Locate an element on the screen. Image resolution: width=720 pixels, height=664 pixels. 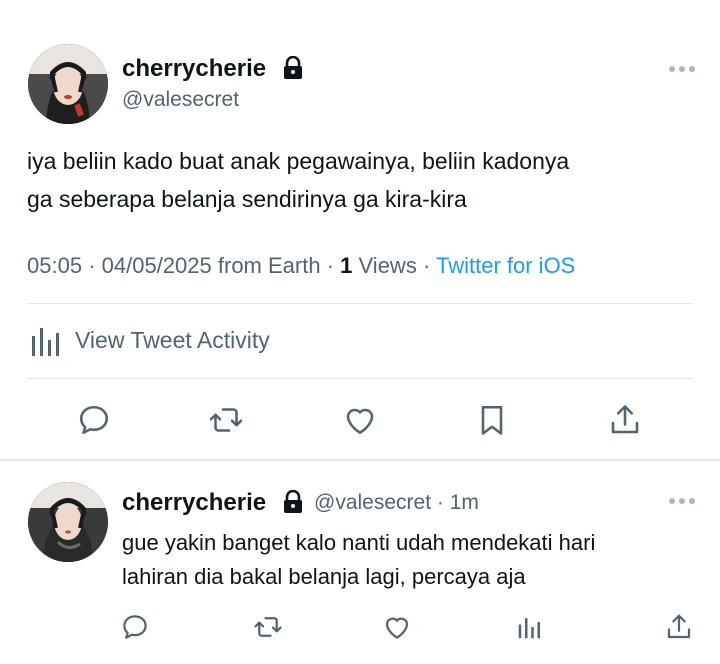
author-name: cherrycherie is located at coordinates (194, 69).